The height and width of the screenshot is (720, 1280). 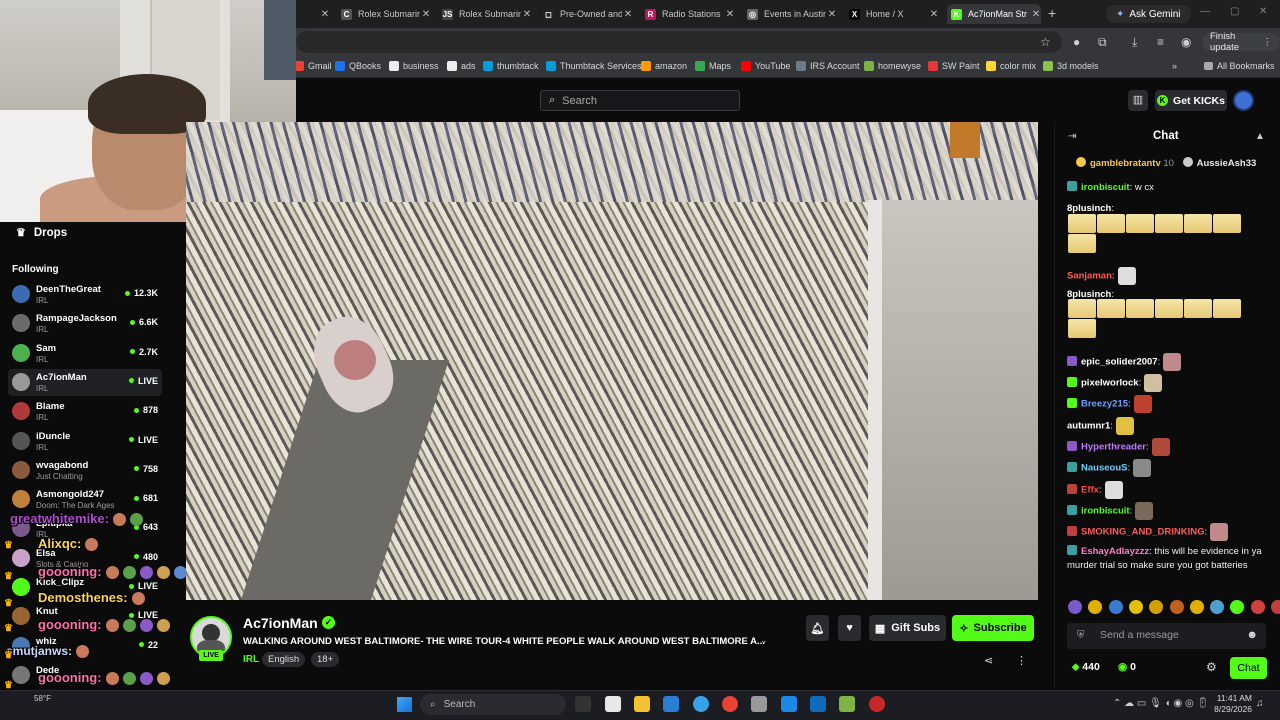 What do you see at coordinates (1148, 14) in the screenshot?
I see `ask-gemini-button: ✦ Ask Gemini` at bounding box center [1148, 14].